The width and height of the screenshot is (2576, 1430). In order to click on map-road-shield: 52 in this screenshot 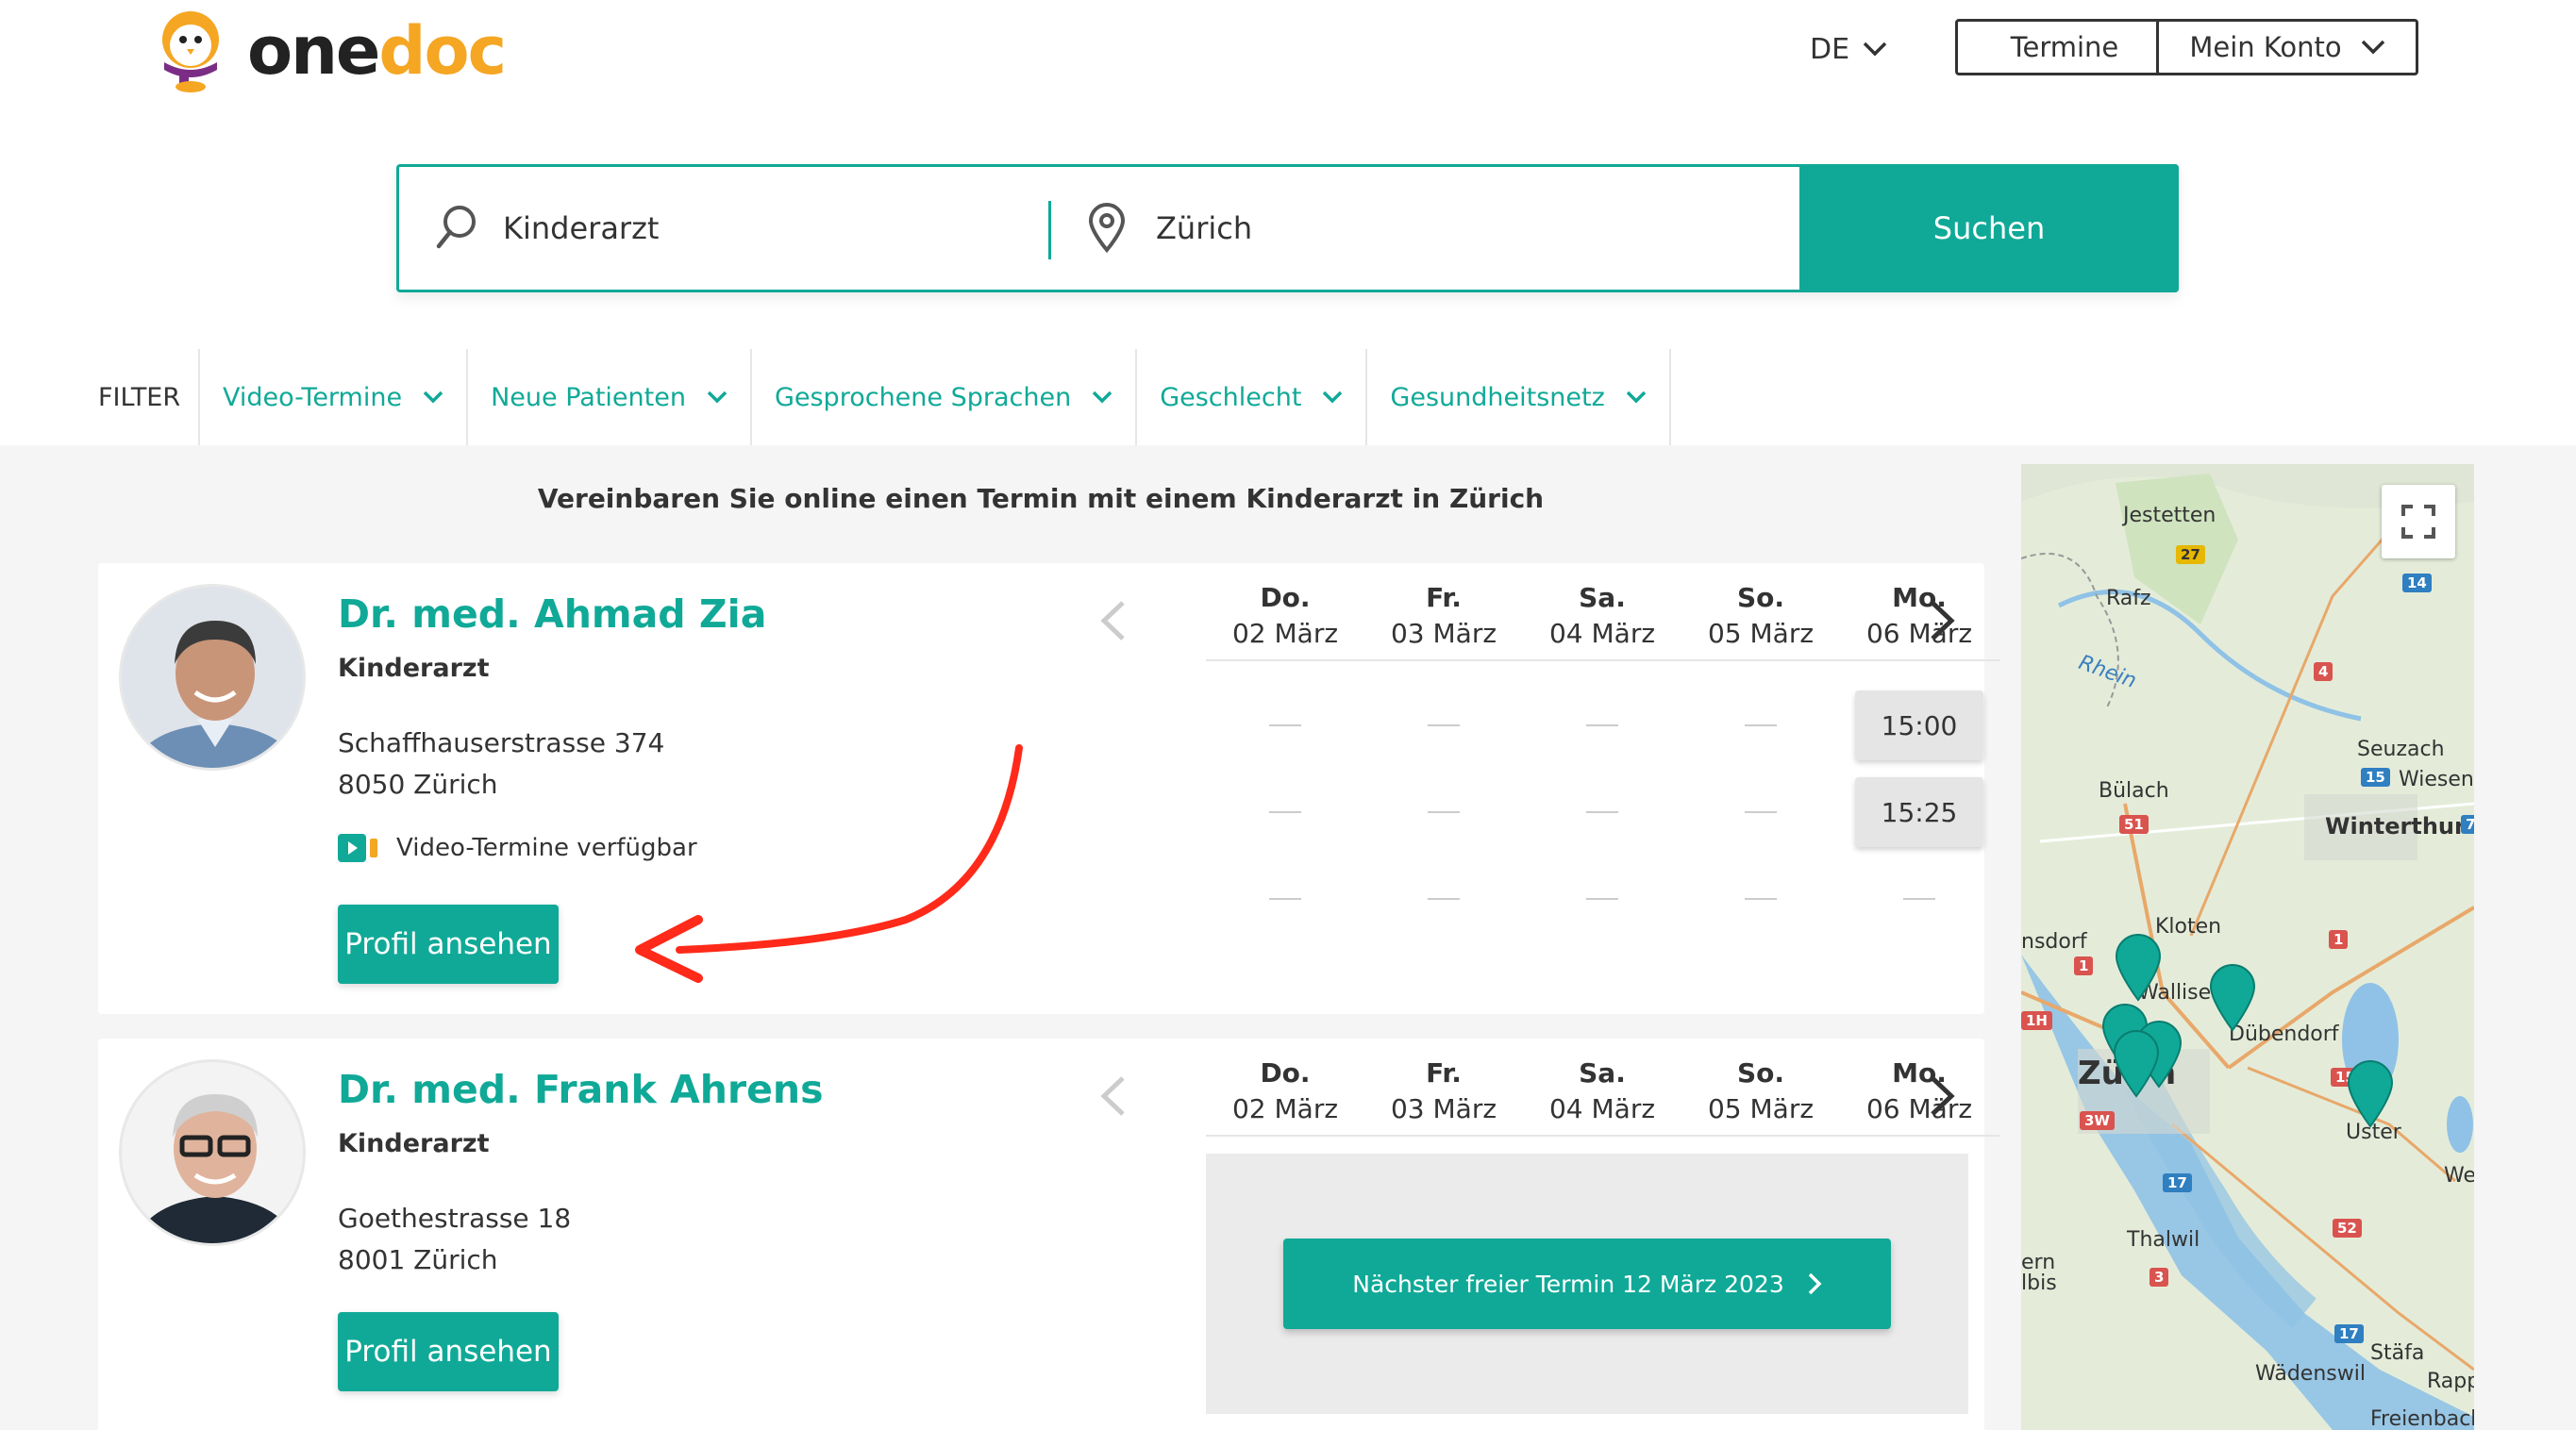, I will do `click(2347, 1229)`.